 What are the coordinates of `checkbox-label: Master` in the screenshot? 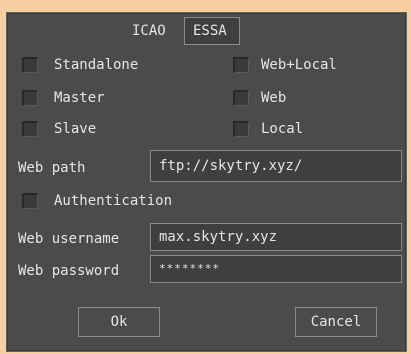 It's located at (79, 98).